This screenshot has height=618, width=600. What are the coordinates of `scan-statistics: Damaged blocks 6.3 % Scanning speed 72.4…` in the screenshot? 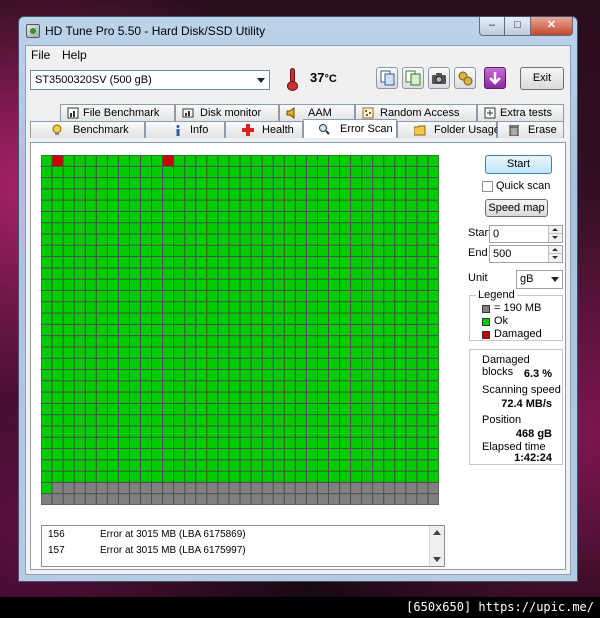 It's located at (516, 407).